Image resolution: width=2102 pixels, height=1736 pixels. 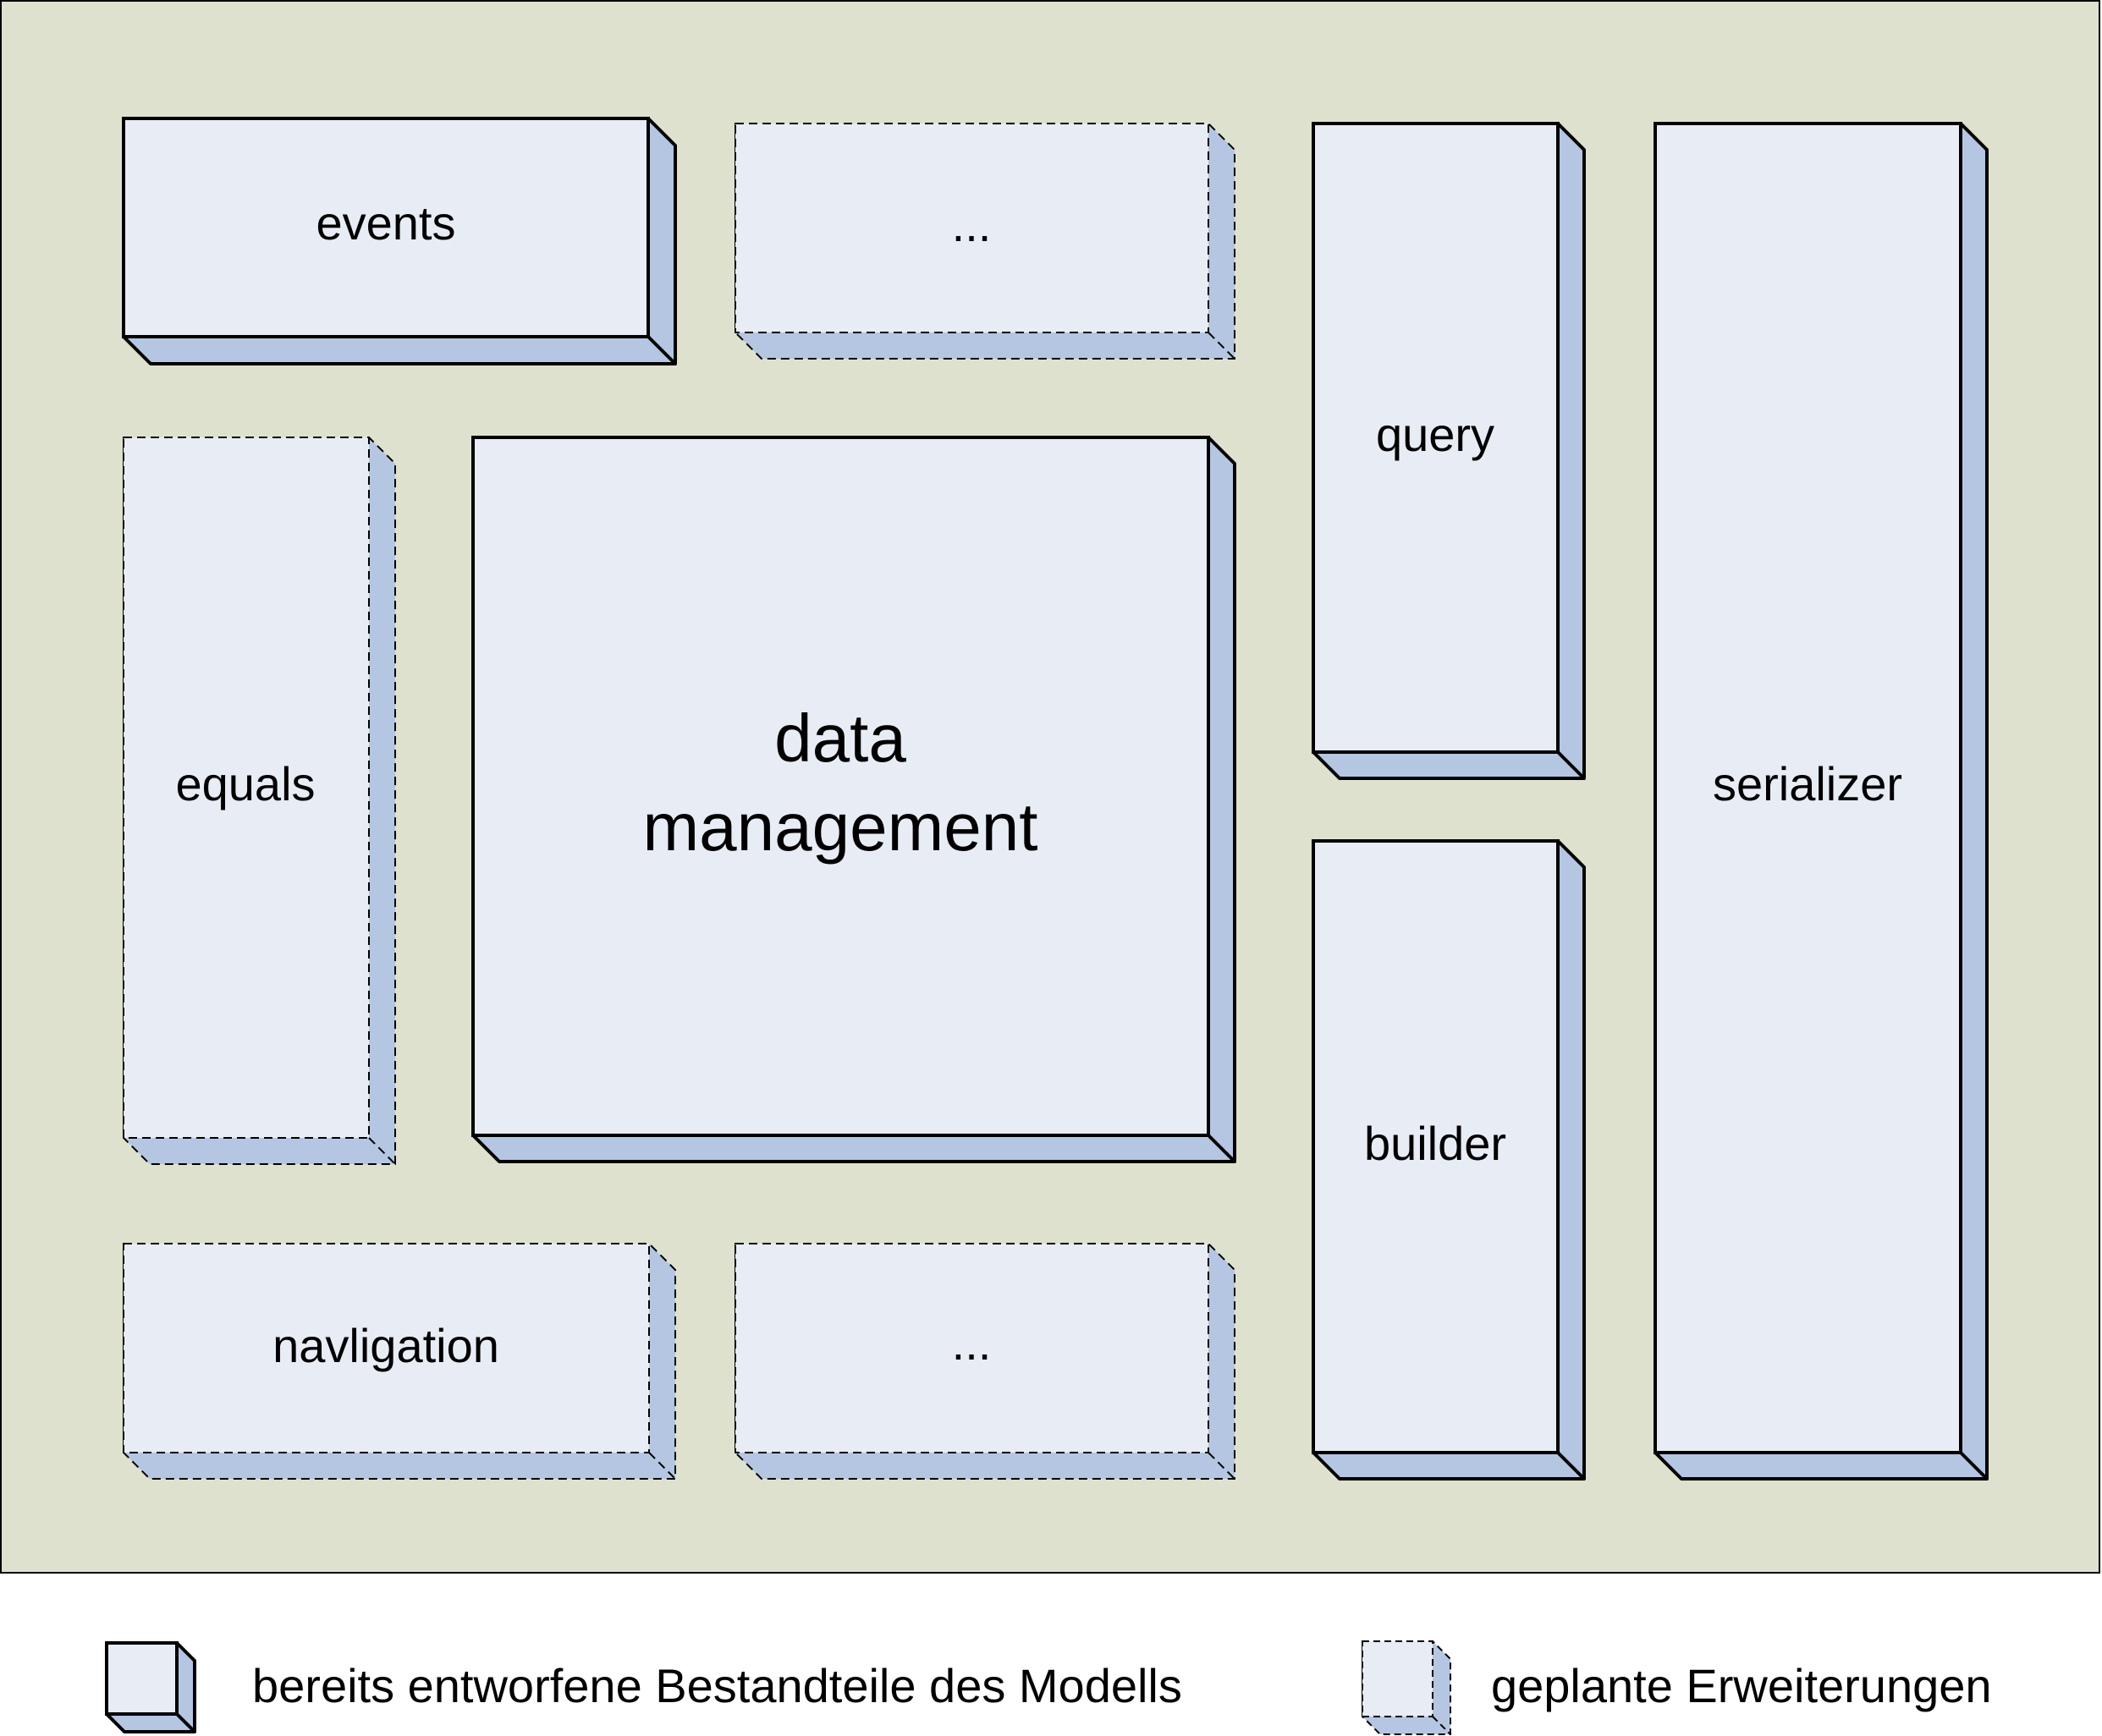 I want to click on module-navigation: navligation, so click(x=399, y=1361).